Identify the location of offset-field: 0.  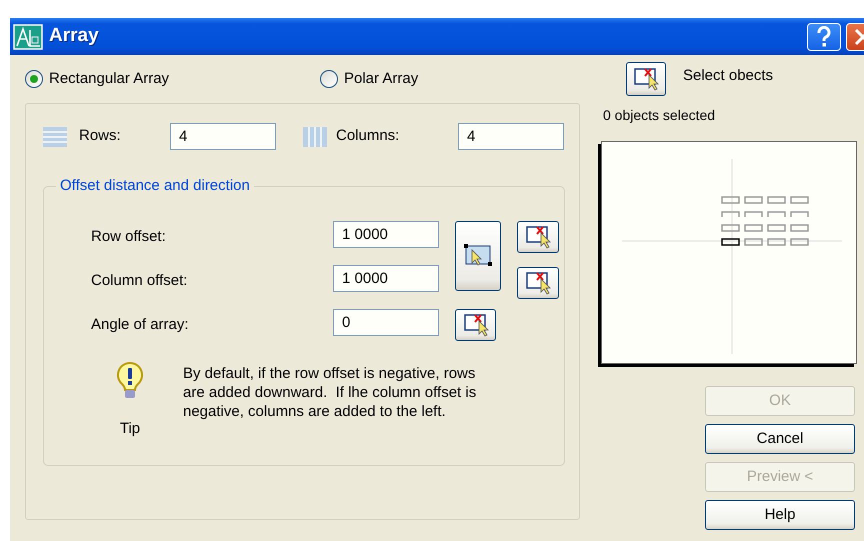
(386, 322).